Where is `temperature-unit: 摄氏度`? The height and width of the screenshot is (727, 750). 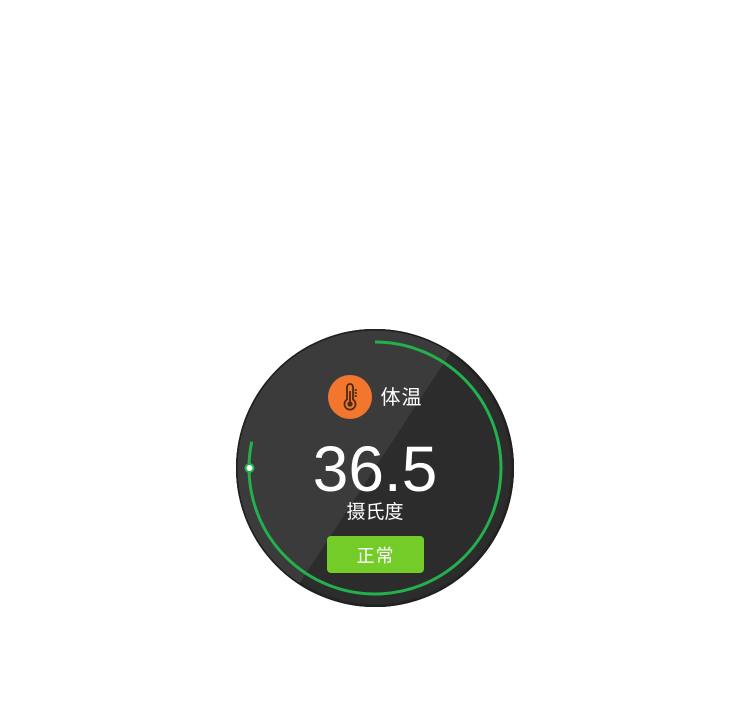 temperature-unit: 摄氏度 is located at coordinates (375, 512).